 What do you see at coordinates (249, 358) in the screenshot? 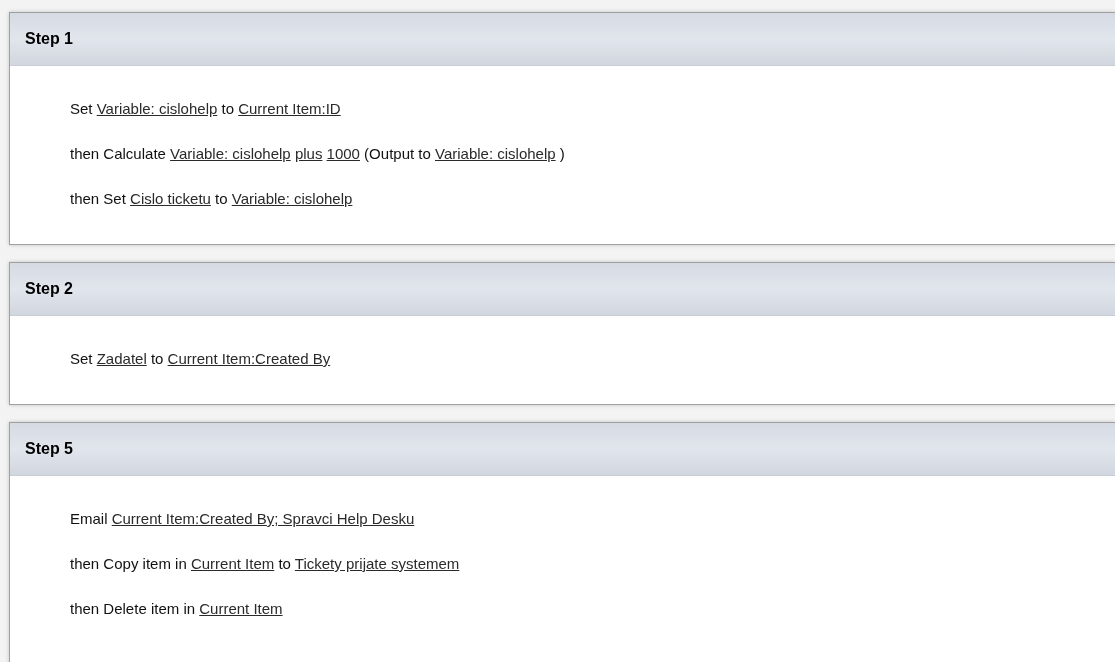
I see `link: Current Item:Created By` at bounding box center [249, 358].